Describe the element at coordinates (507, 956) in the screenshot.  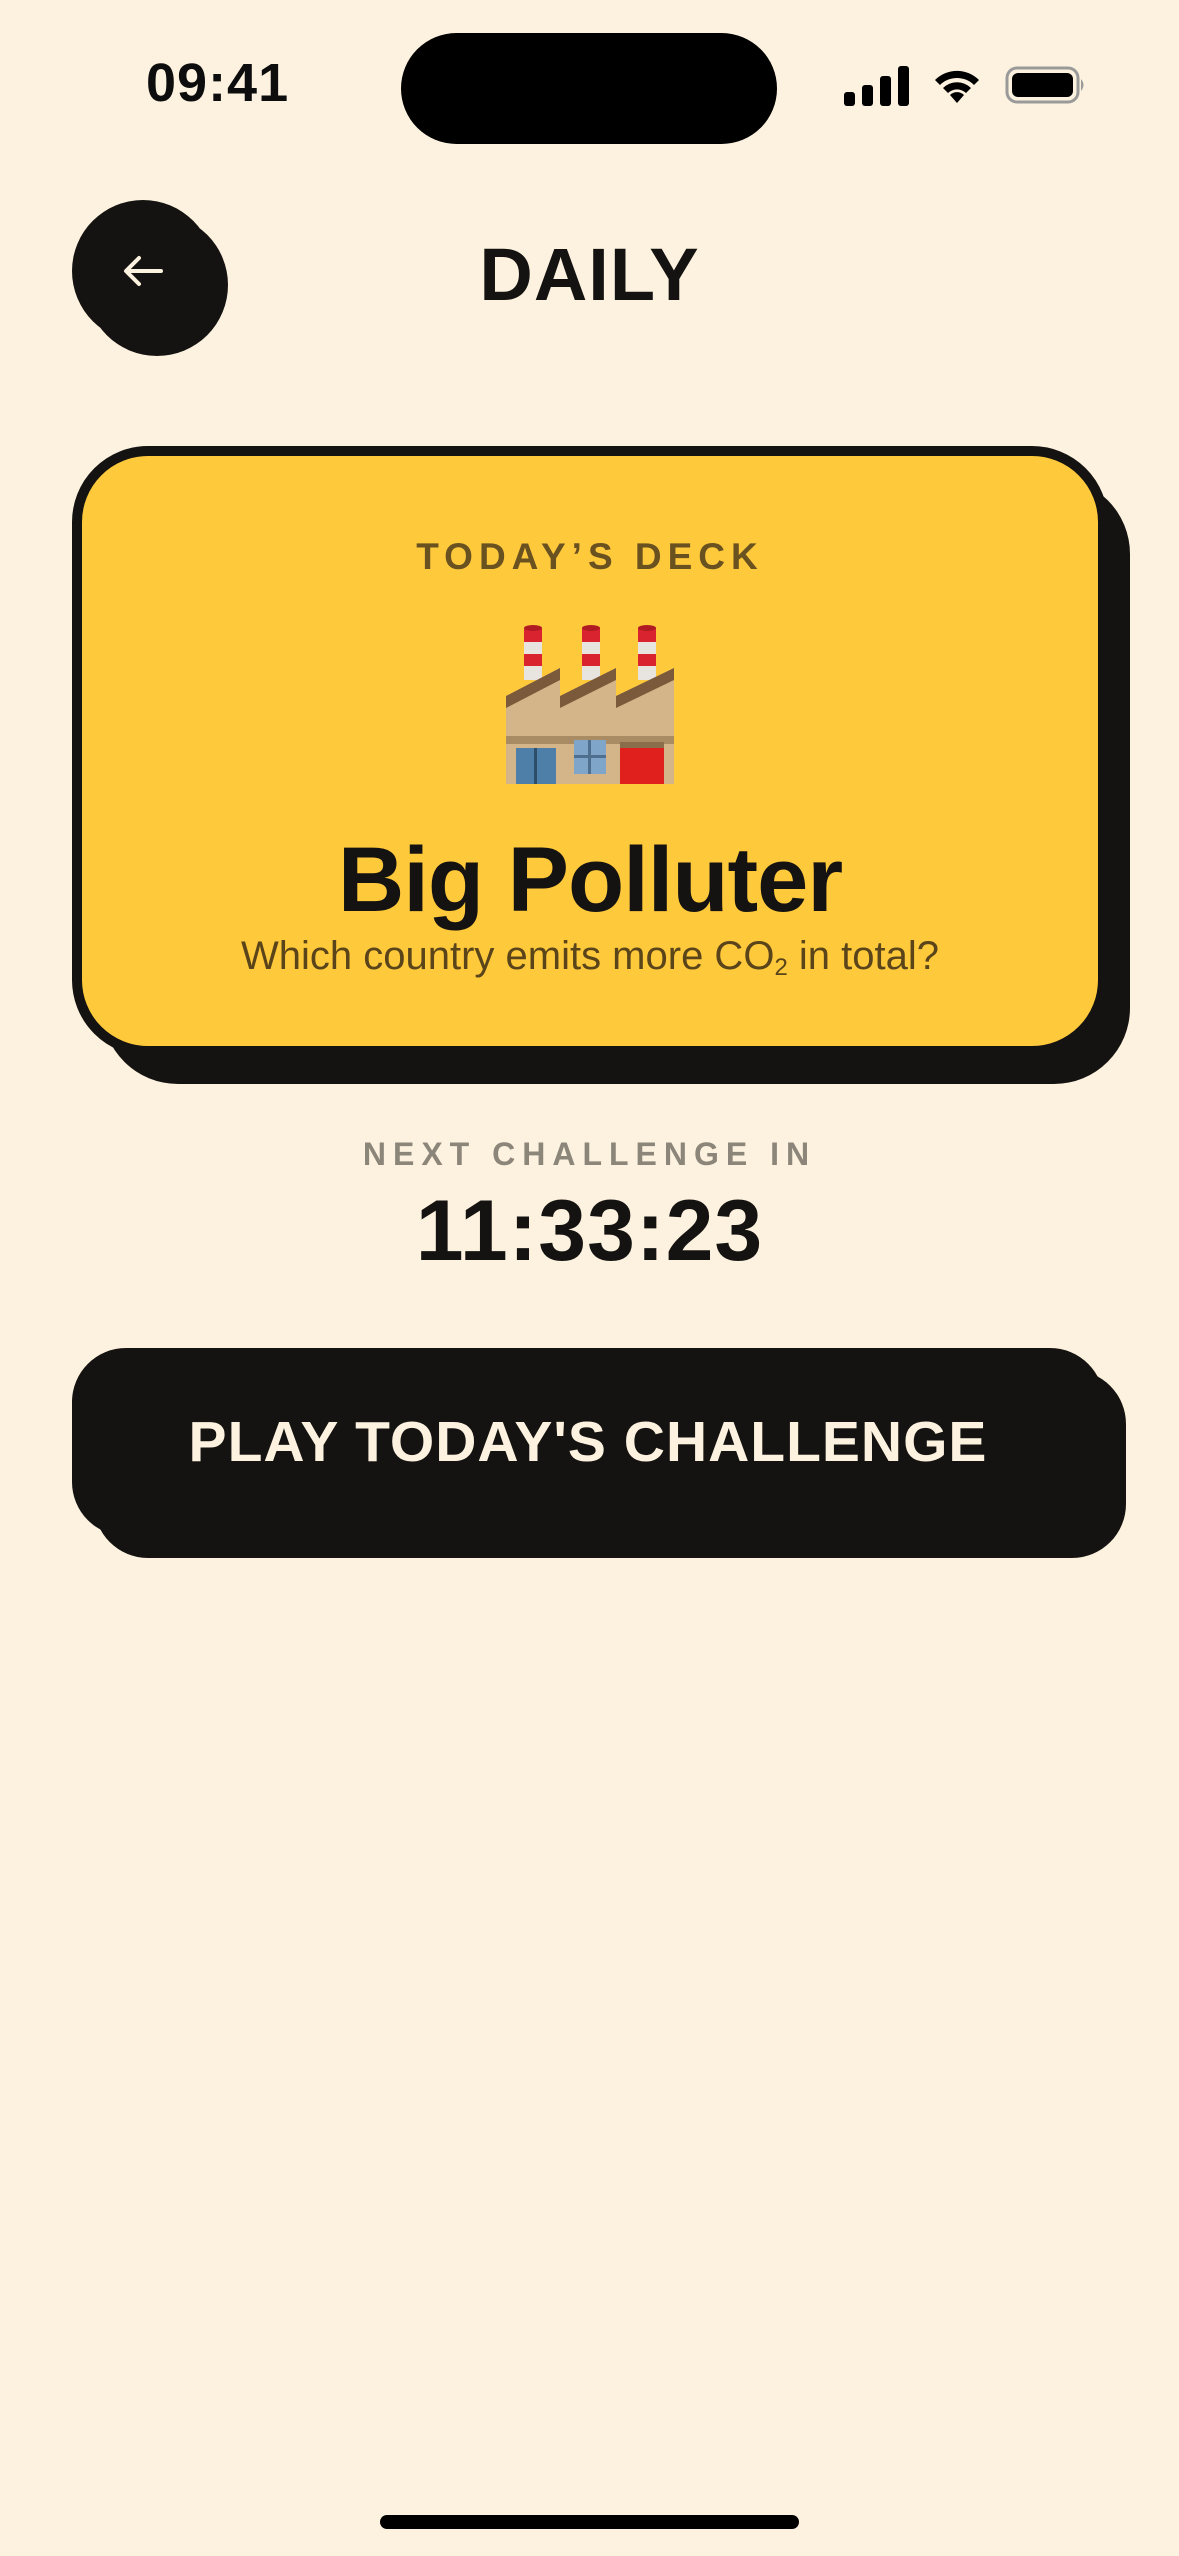
I see `deck-question-before: Which country emits more CO` at that location.